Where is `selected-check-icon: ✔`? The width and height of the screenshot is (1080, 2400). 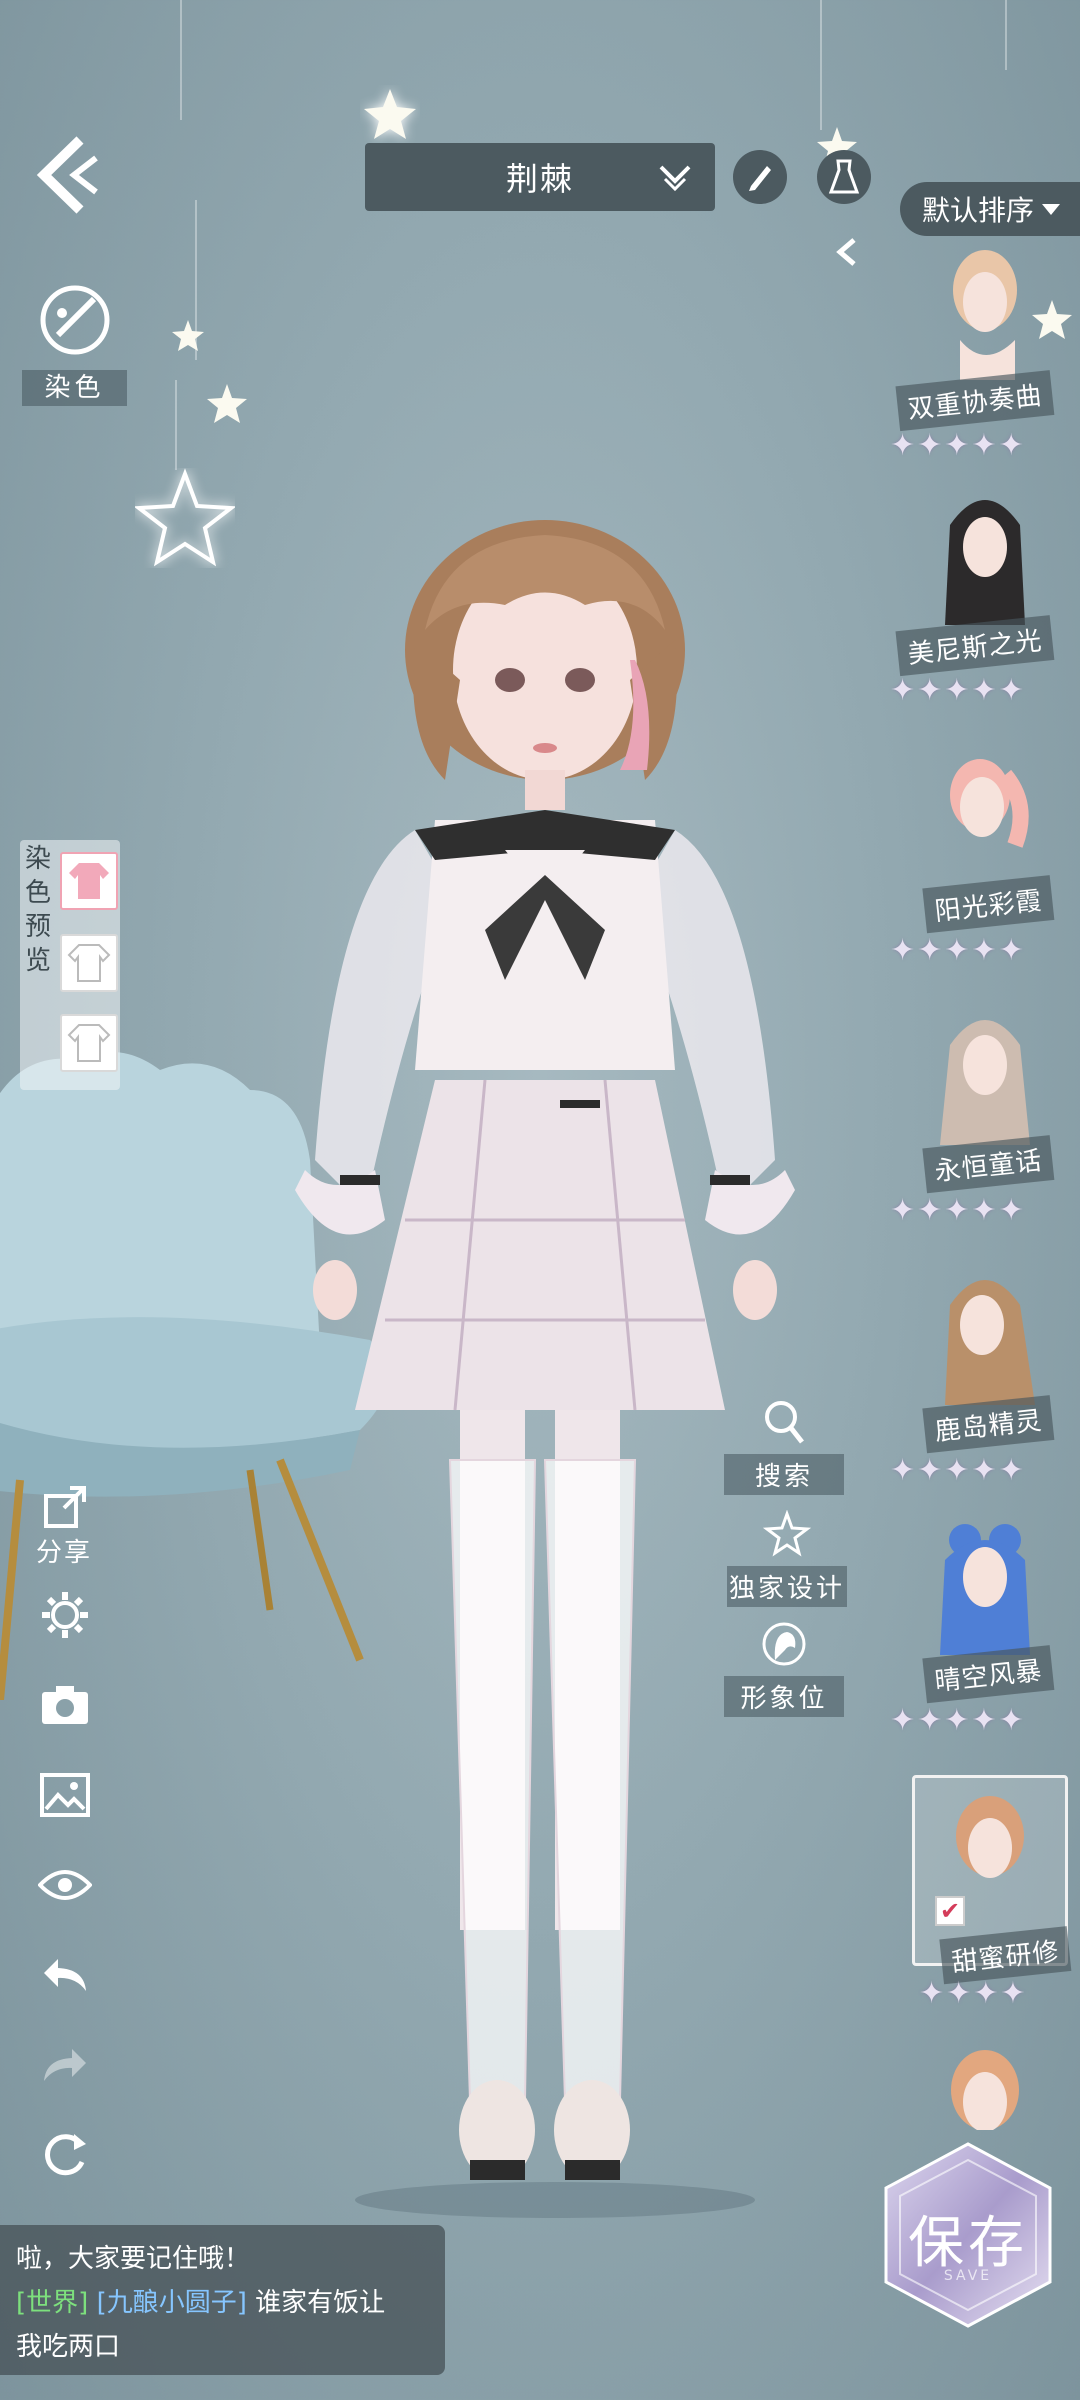 selected-check-icon: ✔ is located at coordinates (950, 1911).